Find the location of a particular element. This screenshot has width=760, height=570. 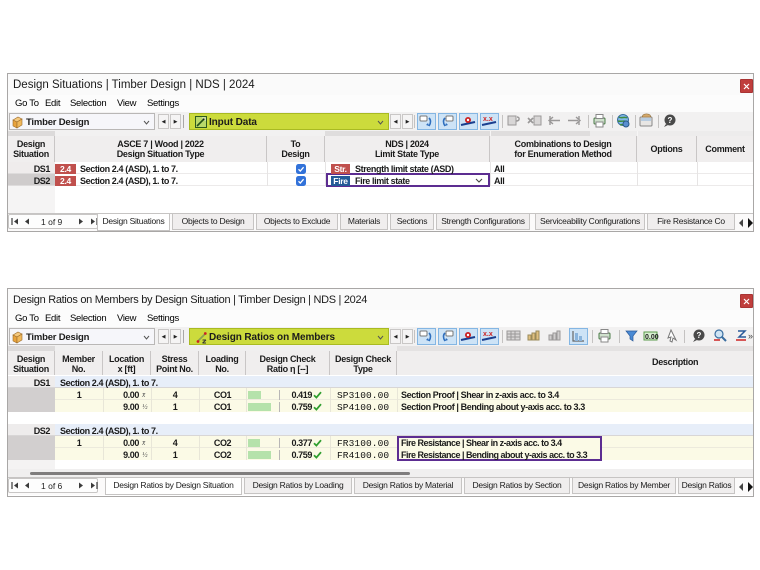

svg-text: 0.00 is located at coordinates (652, 337).